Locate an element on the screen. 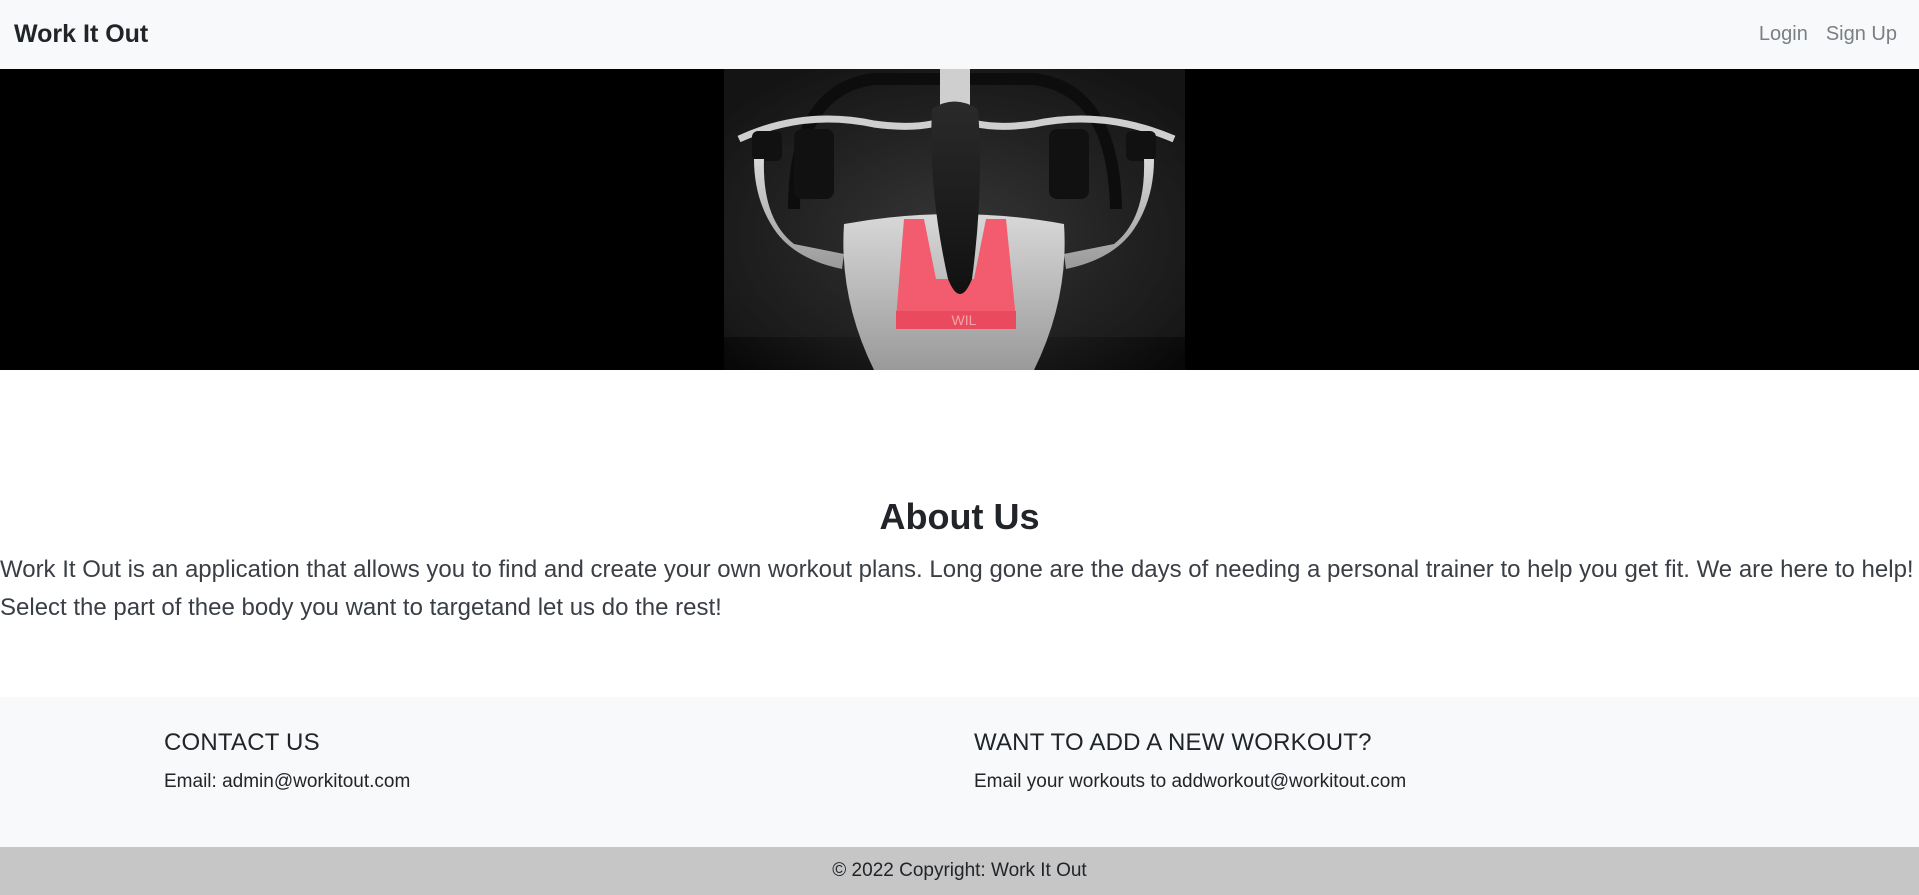 This screenshot has height=895, width=1919. login-link: Login is located at coordinates (1783, 34).